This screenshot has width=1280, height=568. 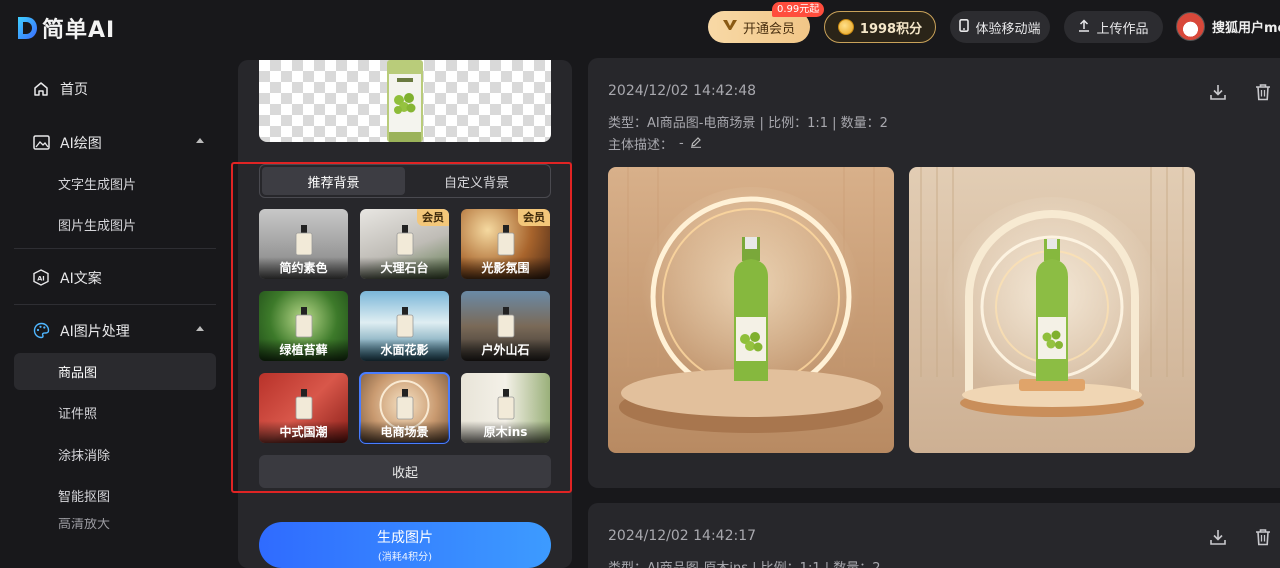 I want to click on avatar, so click(x=1190, y=26).